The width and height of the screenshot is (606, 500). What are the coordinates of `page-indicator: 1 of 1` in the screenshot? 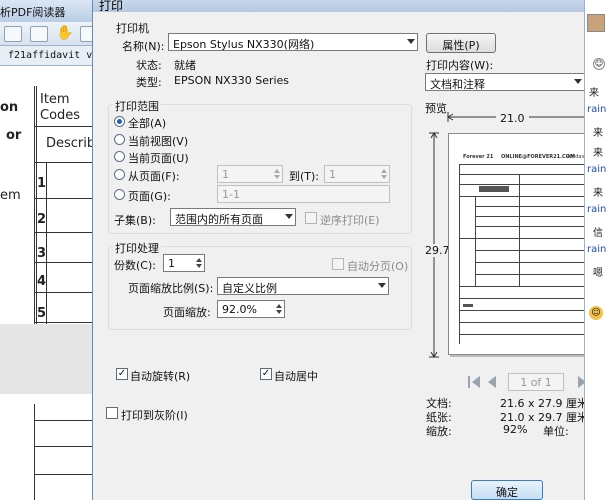 It's located at (536, 382).